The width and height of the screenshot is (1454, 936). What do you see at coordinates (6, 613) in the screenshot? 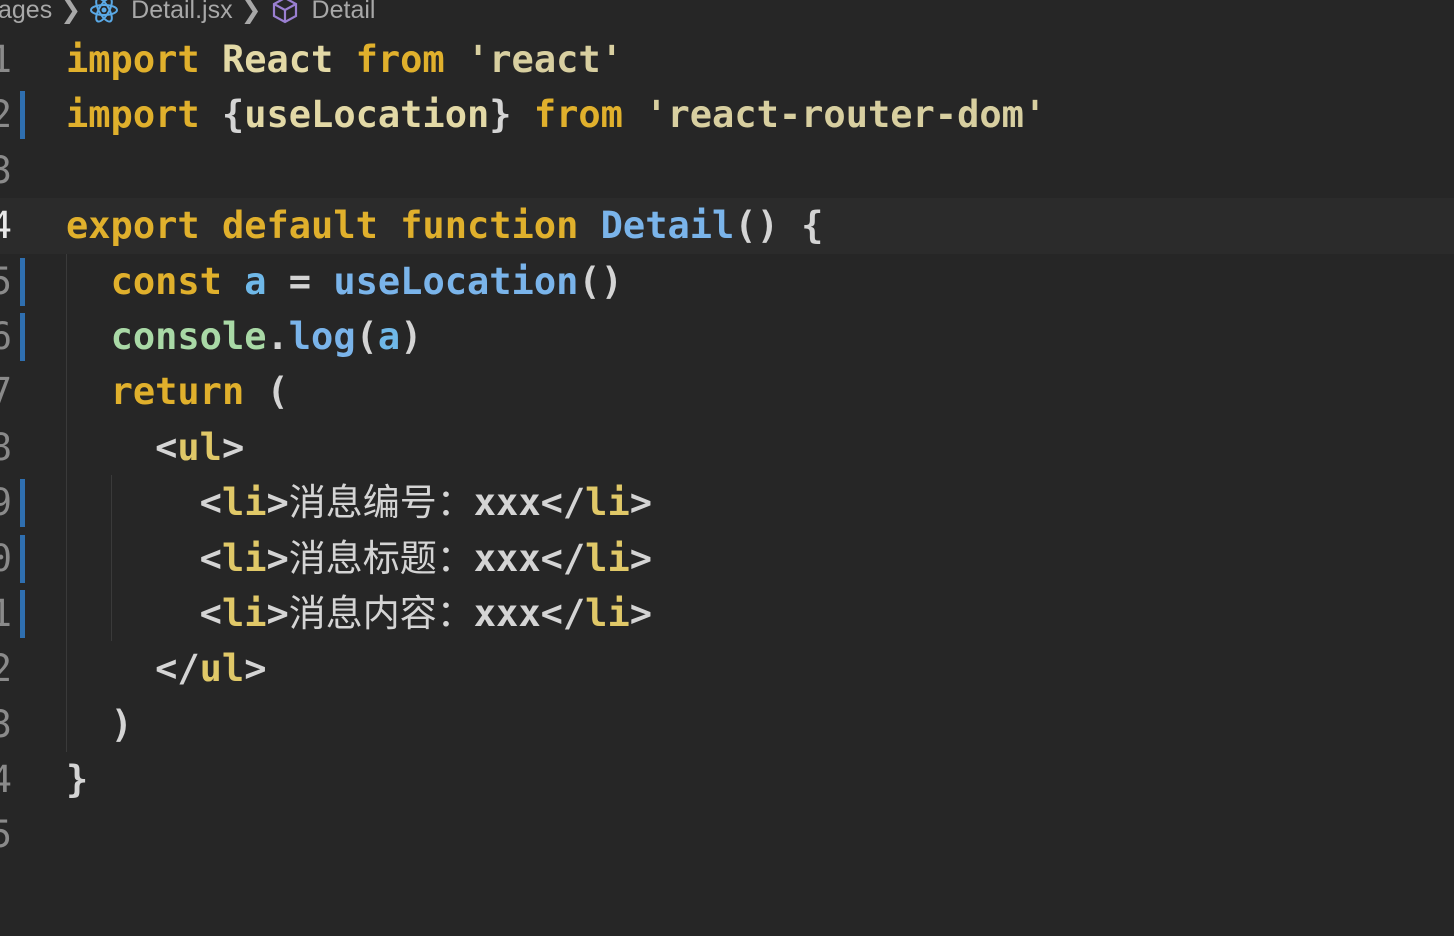
I see `line-number: 1` at bounding box center [6, 613].